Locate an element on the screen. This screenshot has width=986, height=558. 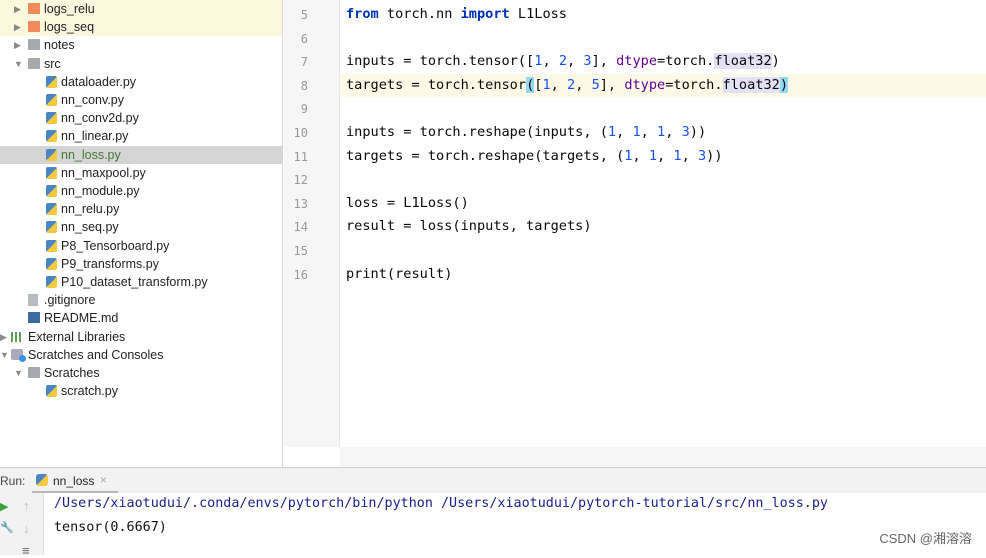
output-line: tensor(0.6667) is located at coordinates (110, 527).